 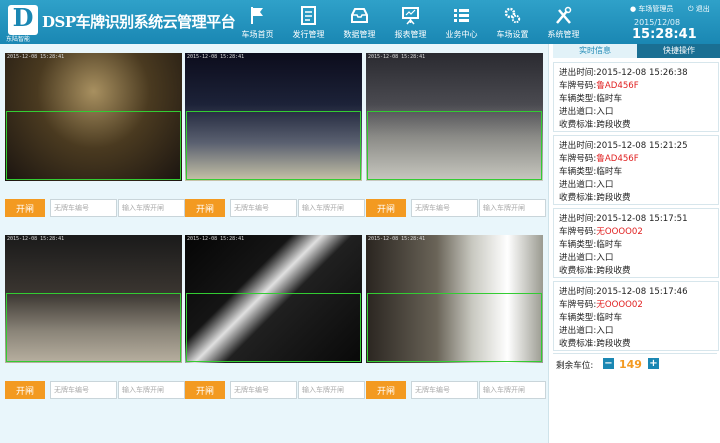 I want to click on header-date: 2015/12/08, so click(x=657, y=22).